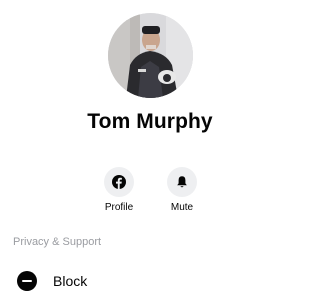 Image resolution: width=320 pixels, height=300 pixels. I want to click on mute-button-circle, so click(182, 182).